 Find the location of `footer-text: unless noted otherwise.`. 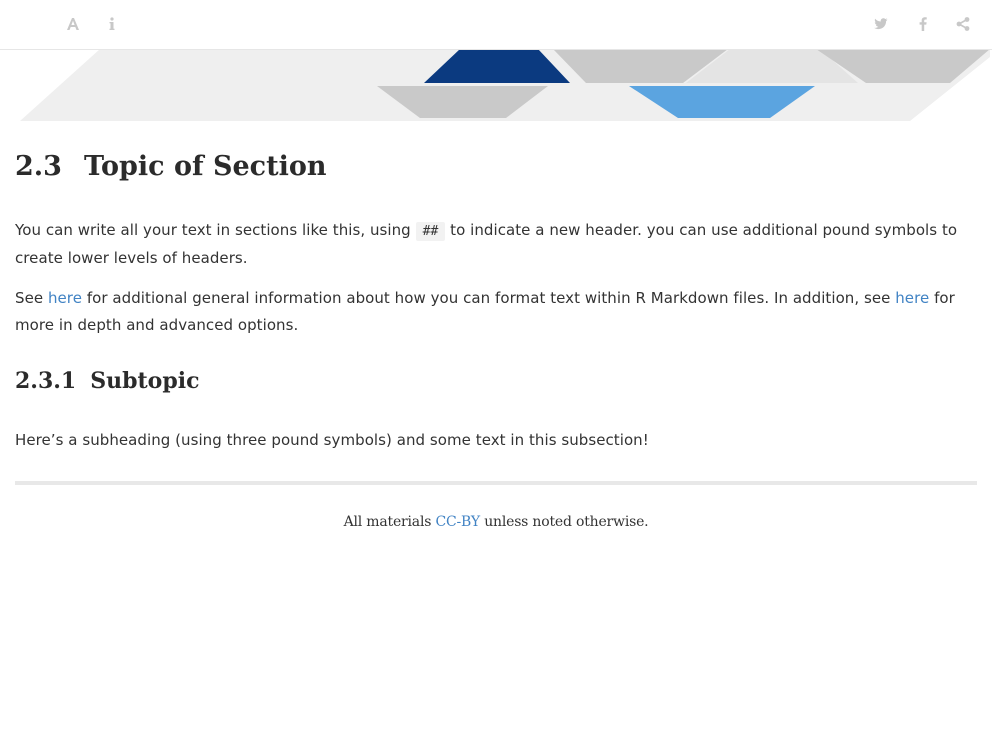

footer-text: unless noted otherwise. is located at coordinates (566, 522).